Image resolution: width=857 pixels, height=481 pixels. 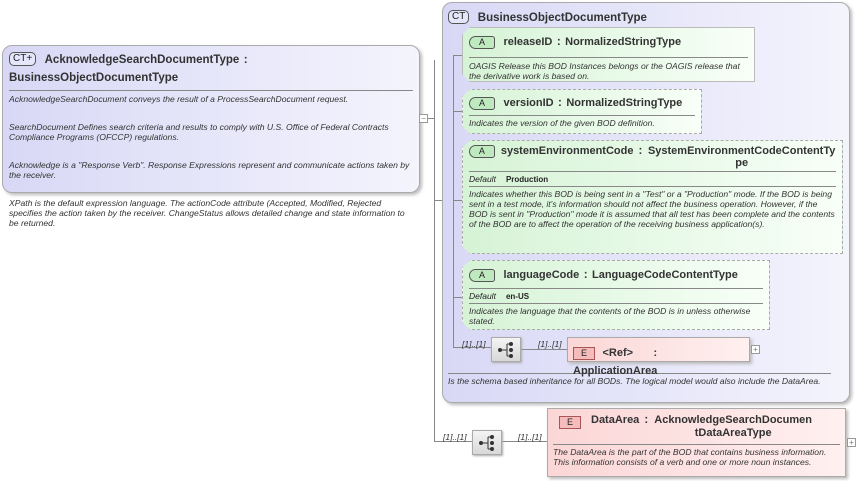 What do you see at coordinates (615, 420) in the screenshot?
I see `element-name: DataArea` at bounding box center [615, 420].